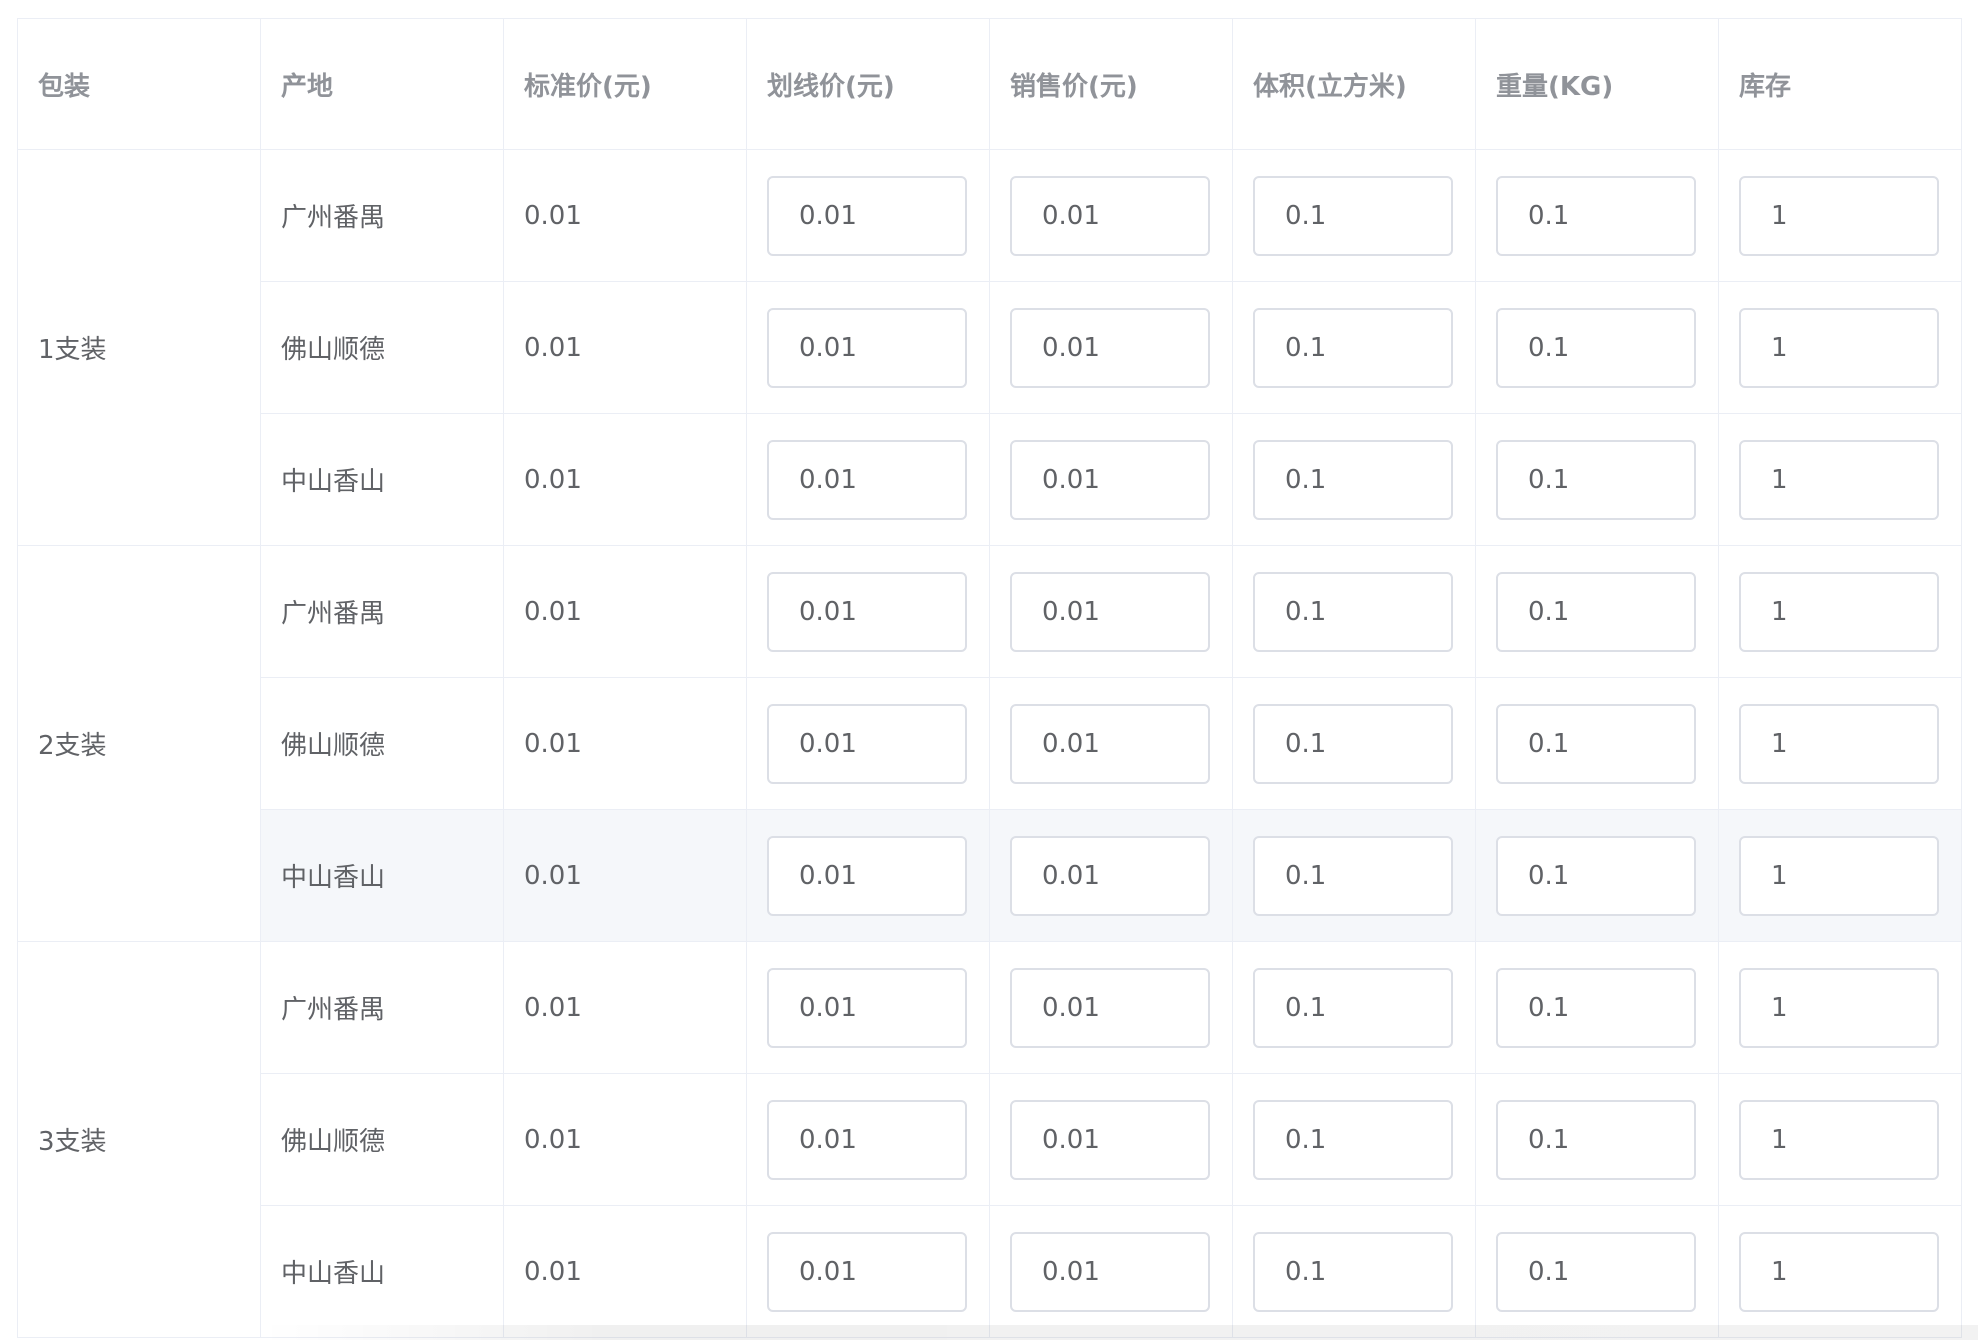 This screenshot has height=1340, width=1978. What do you see at coordinates (1119, 1332) in the screenshot?
I see `horizontal-scroll-shadow` at bounding box center [1119, 1332].